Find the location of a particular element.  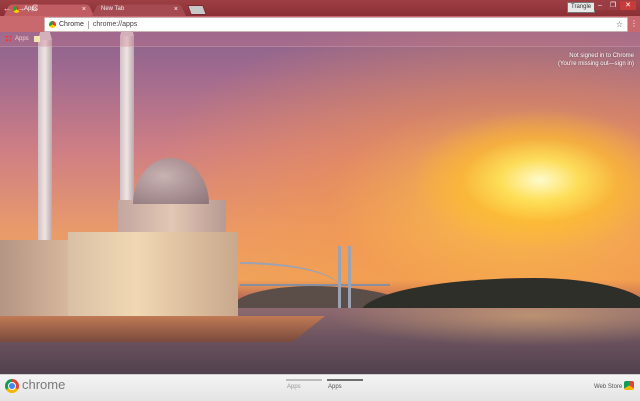

page-label-active: Apps is located at coordinates (335, 387).